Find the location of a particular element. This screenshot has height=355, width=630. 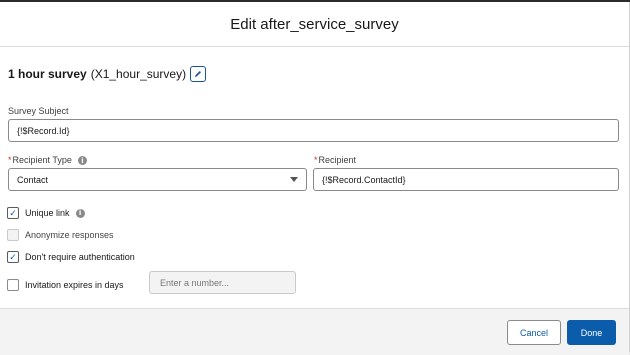

edit-name-button is located at coordinates (198, 74).